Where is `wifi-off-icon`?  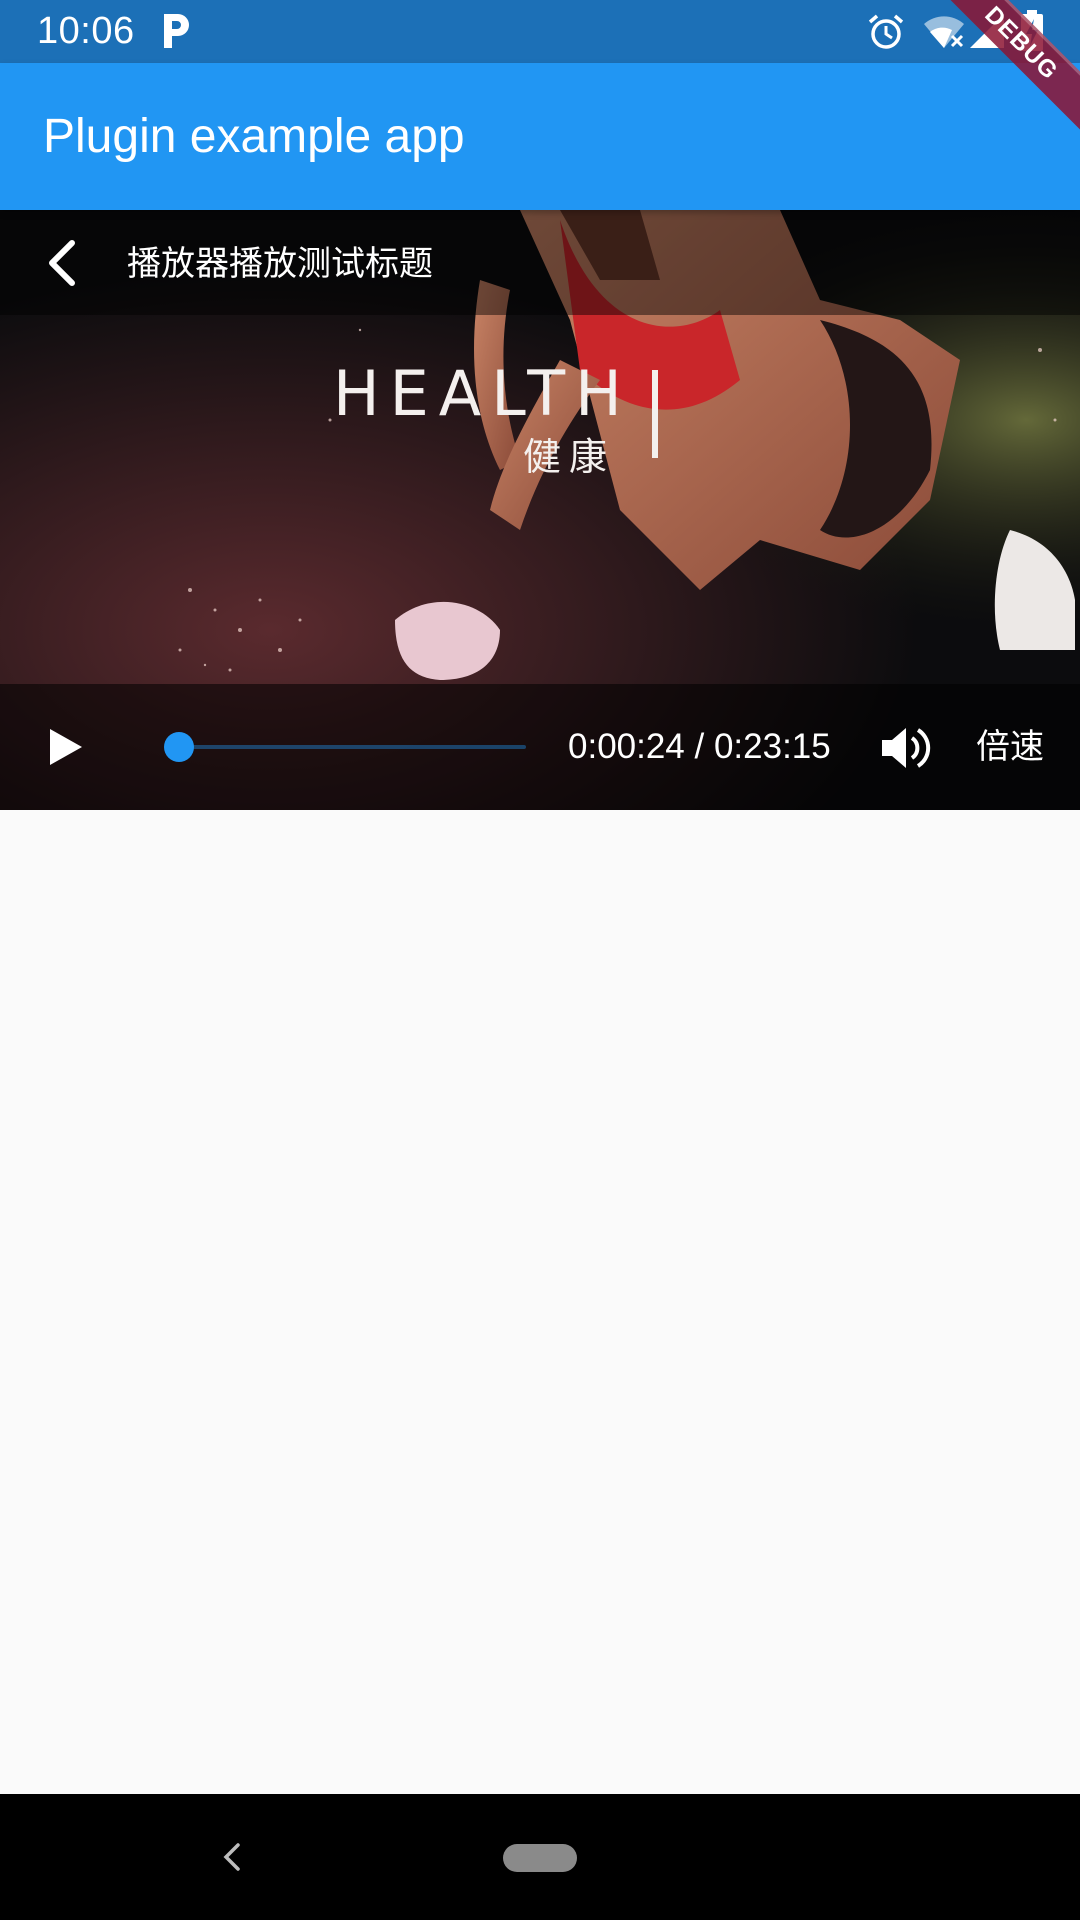 wifi-off-icon is located at coordinates (944, 32).